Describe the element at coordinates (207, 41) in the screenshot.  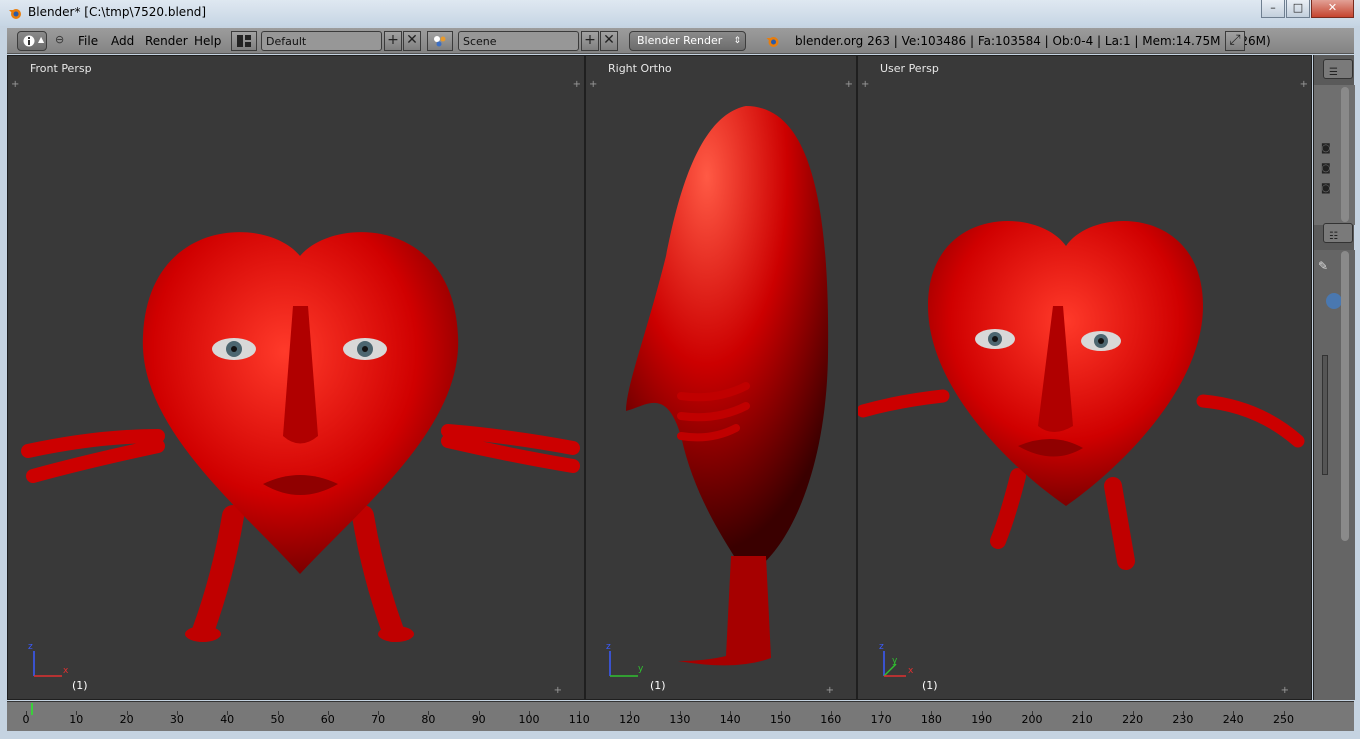
I see `menu-help: Help` at that location.